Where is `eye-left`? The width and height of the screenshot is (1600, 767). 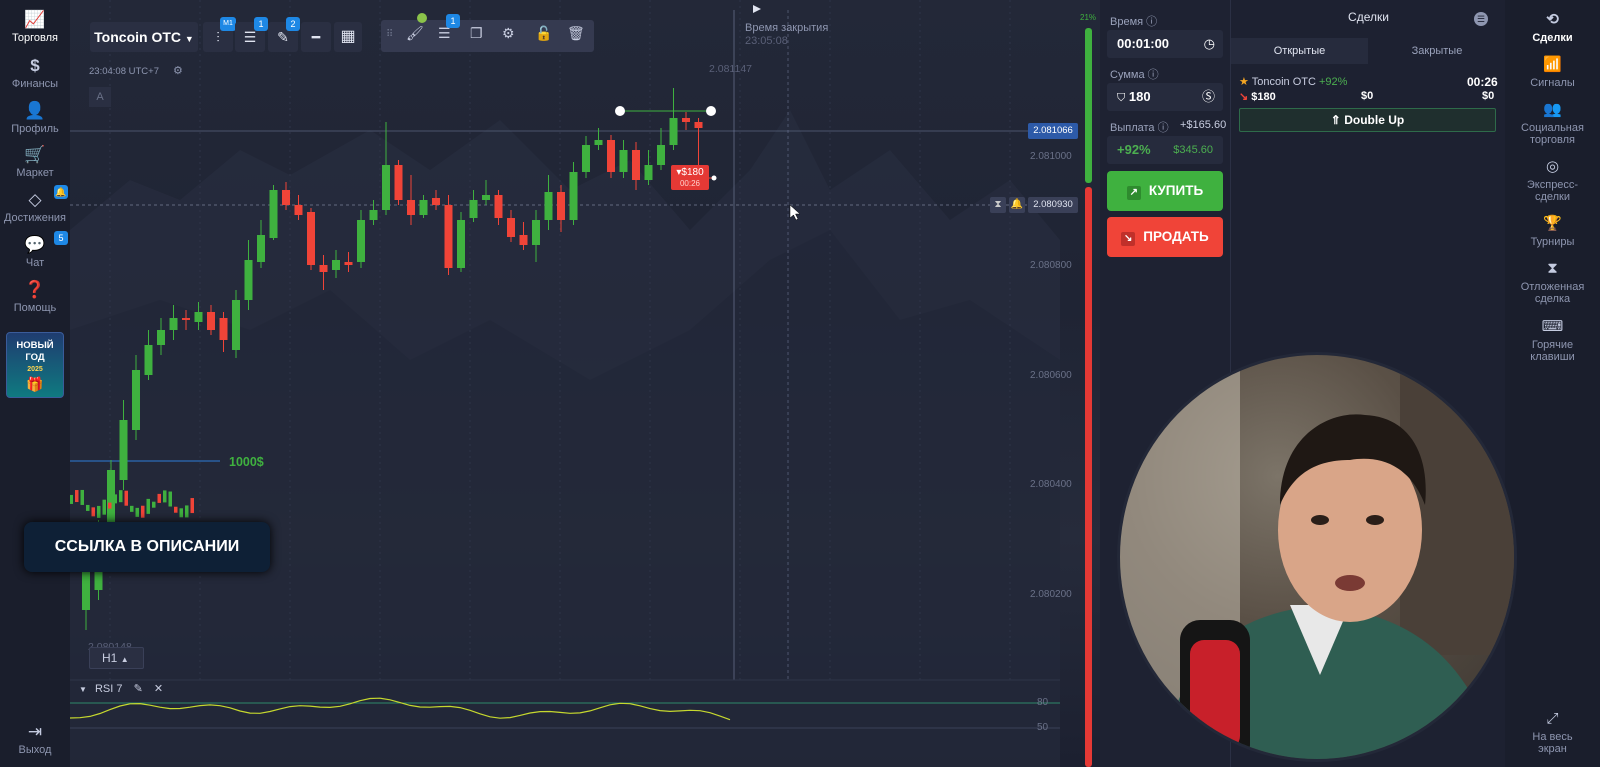 eye-left is located at coordinates (1320, 520).